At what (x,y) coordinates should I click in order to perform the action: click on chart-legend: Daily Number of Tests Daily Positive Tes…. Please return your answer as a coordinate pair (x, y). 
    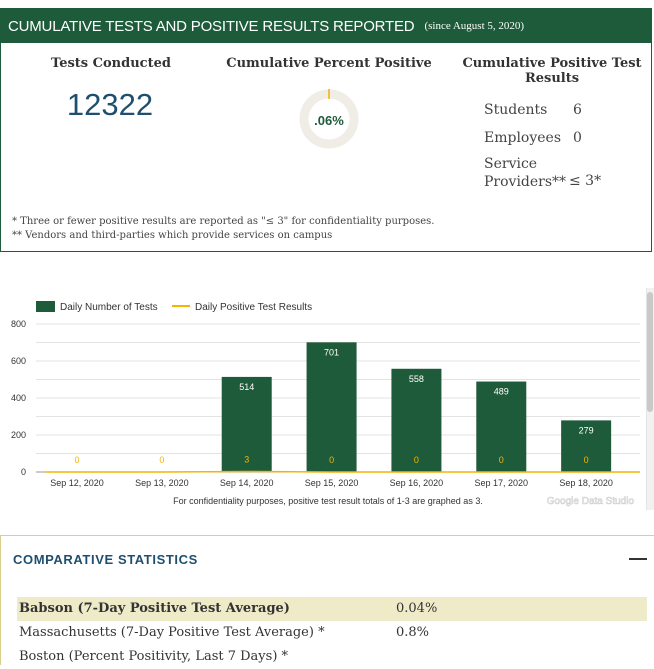
    Looking at the image, I should click on (174, 307).